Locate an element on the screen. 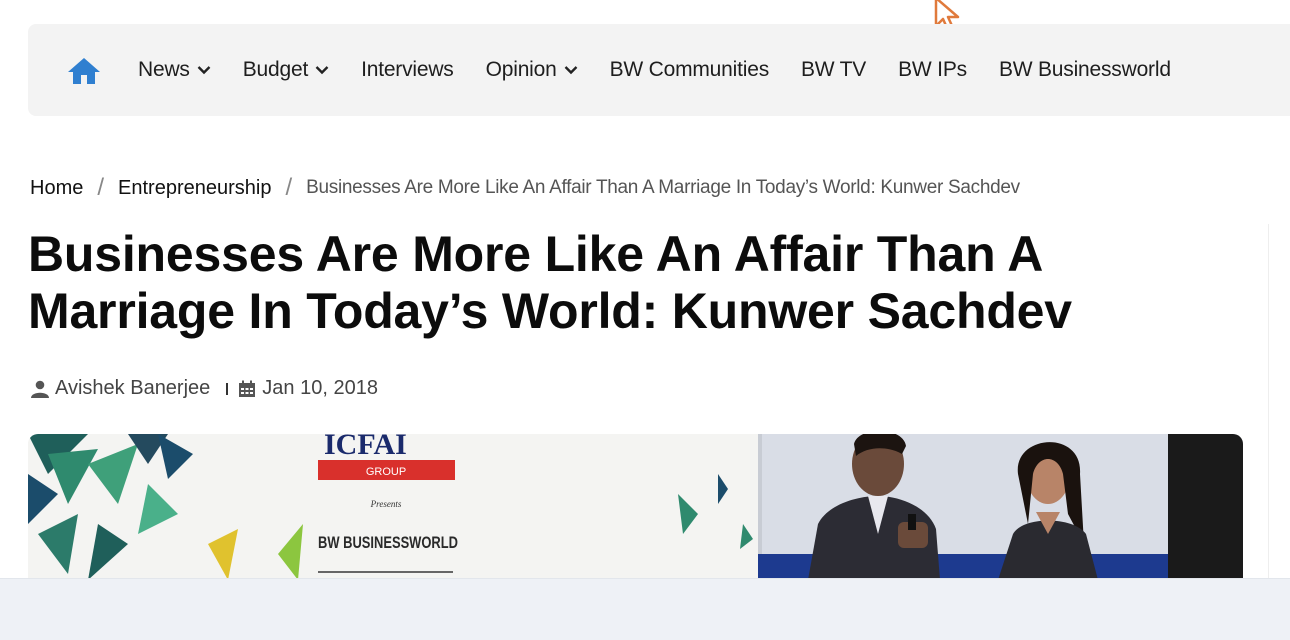  nav-item-bw-communities: BW Communities is located at coordinates (689, 70).